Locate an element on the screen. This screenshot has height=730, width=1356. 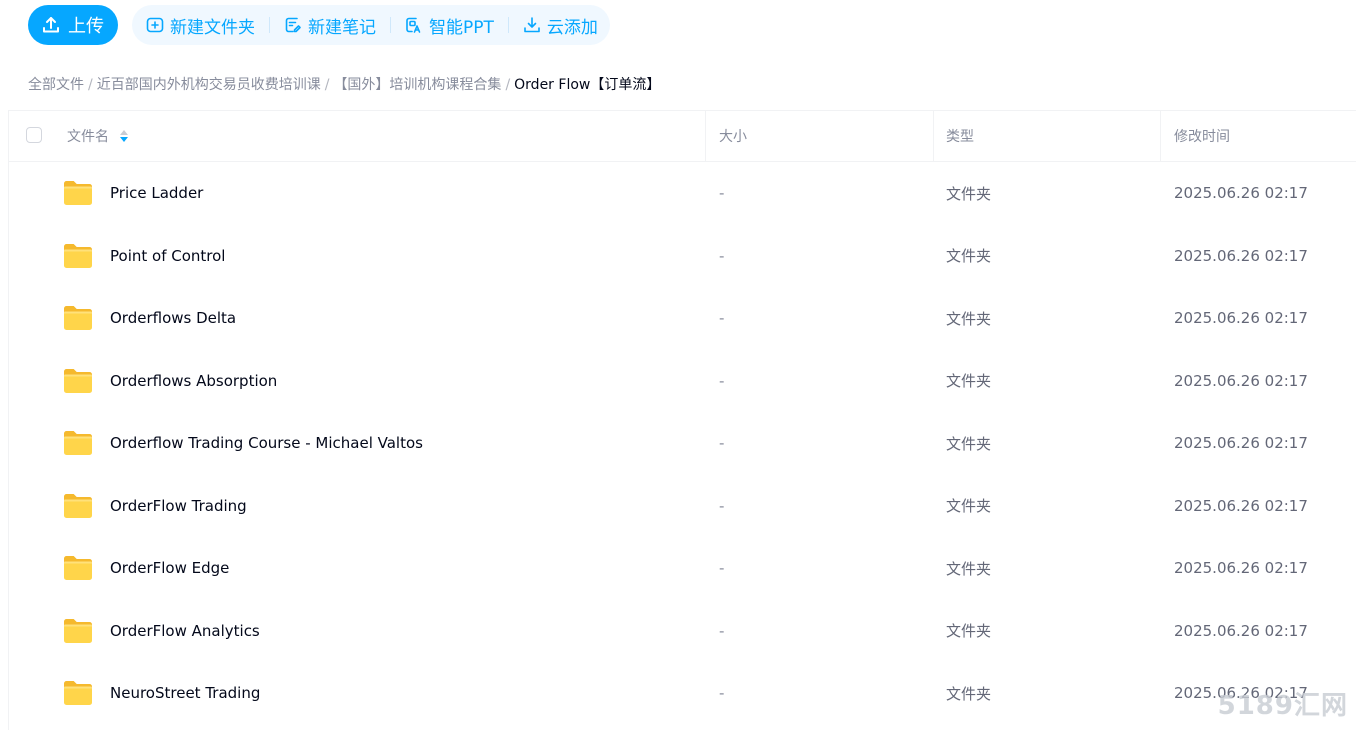
upload-button: 上传 is located at coordinates (73, 25).